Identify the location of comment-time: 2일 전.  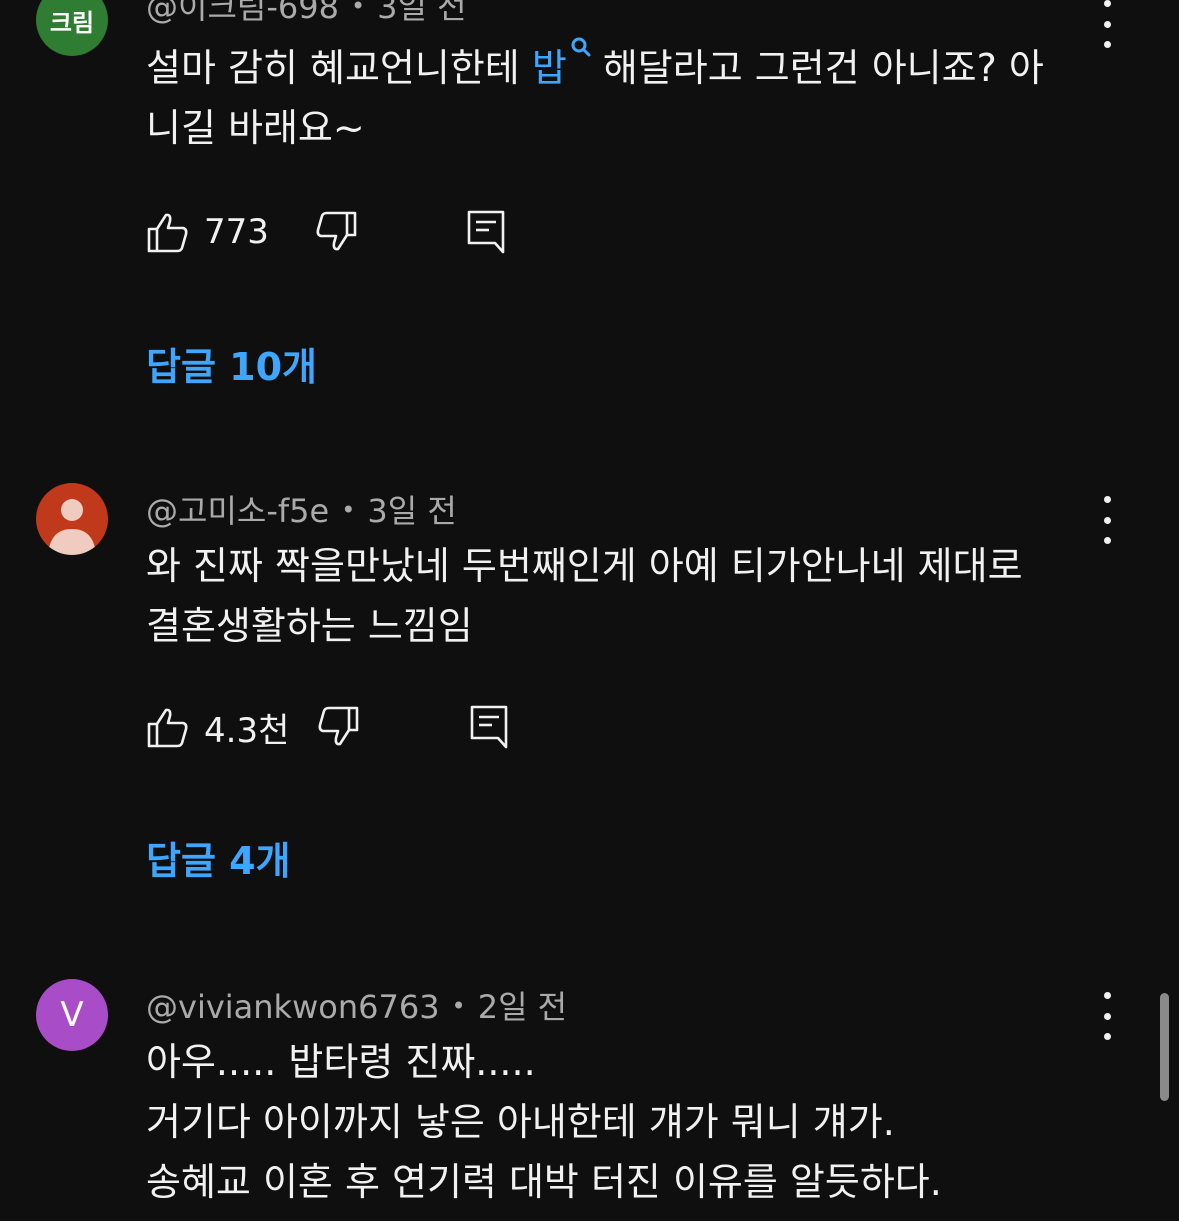
(522, 1007).